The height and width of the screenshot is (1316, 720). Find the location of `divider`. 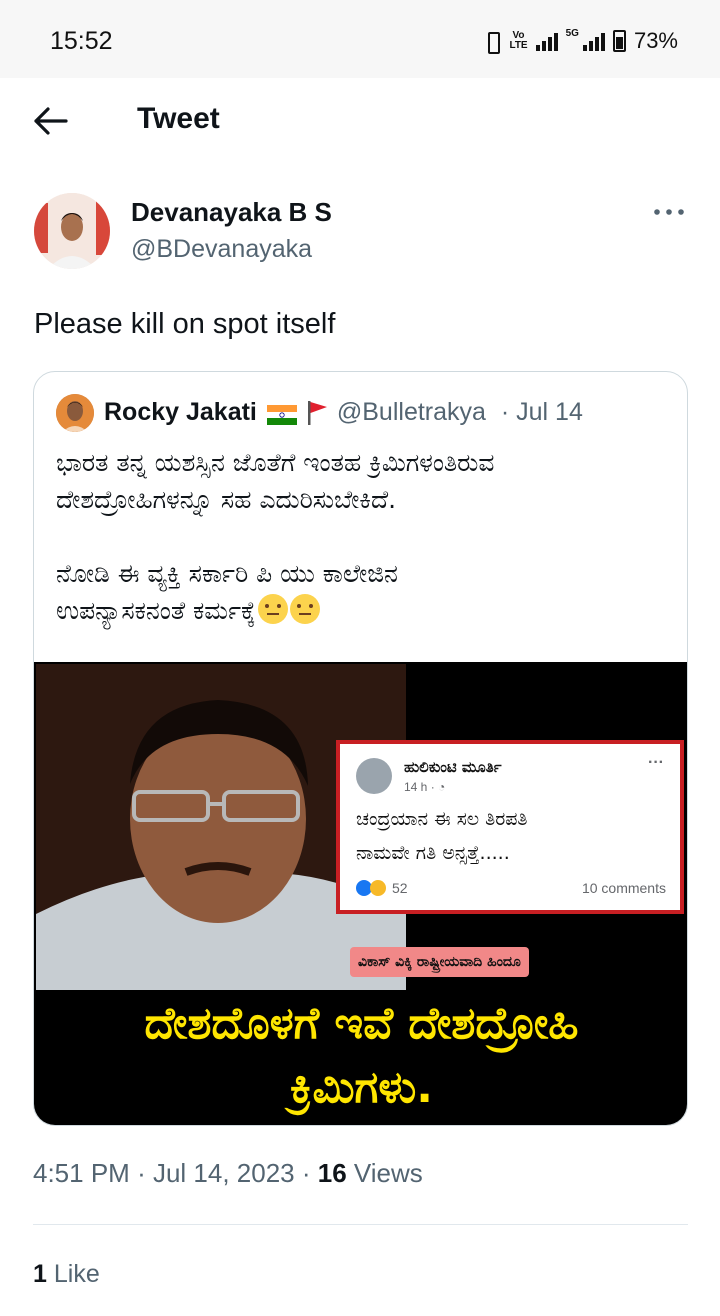

divider is located at coordinates (360, 1224).